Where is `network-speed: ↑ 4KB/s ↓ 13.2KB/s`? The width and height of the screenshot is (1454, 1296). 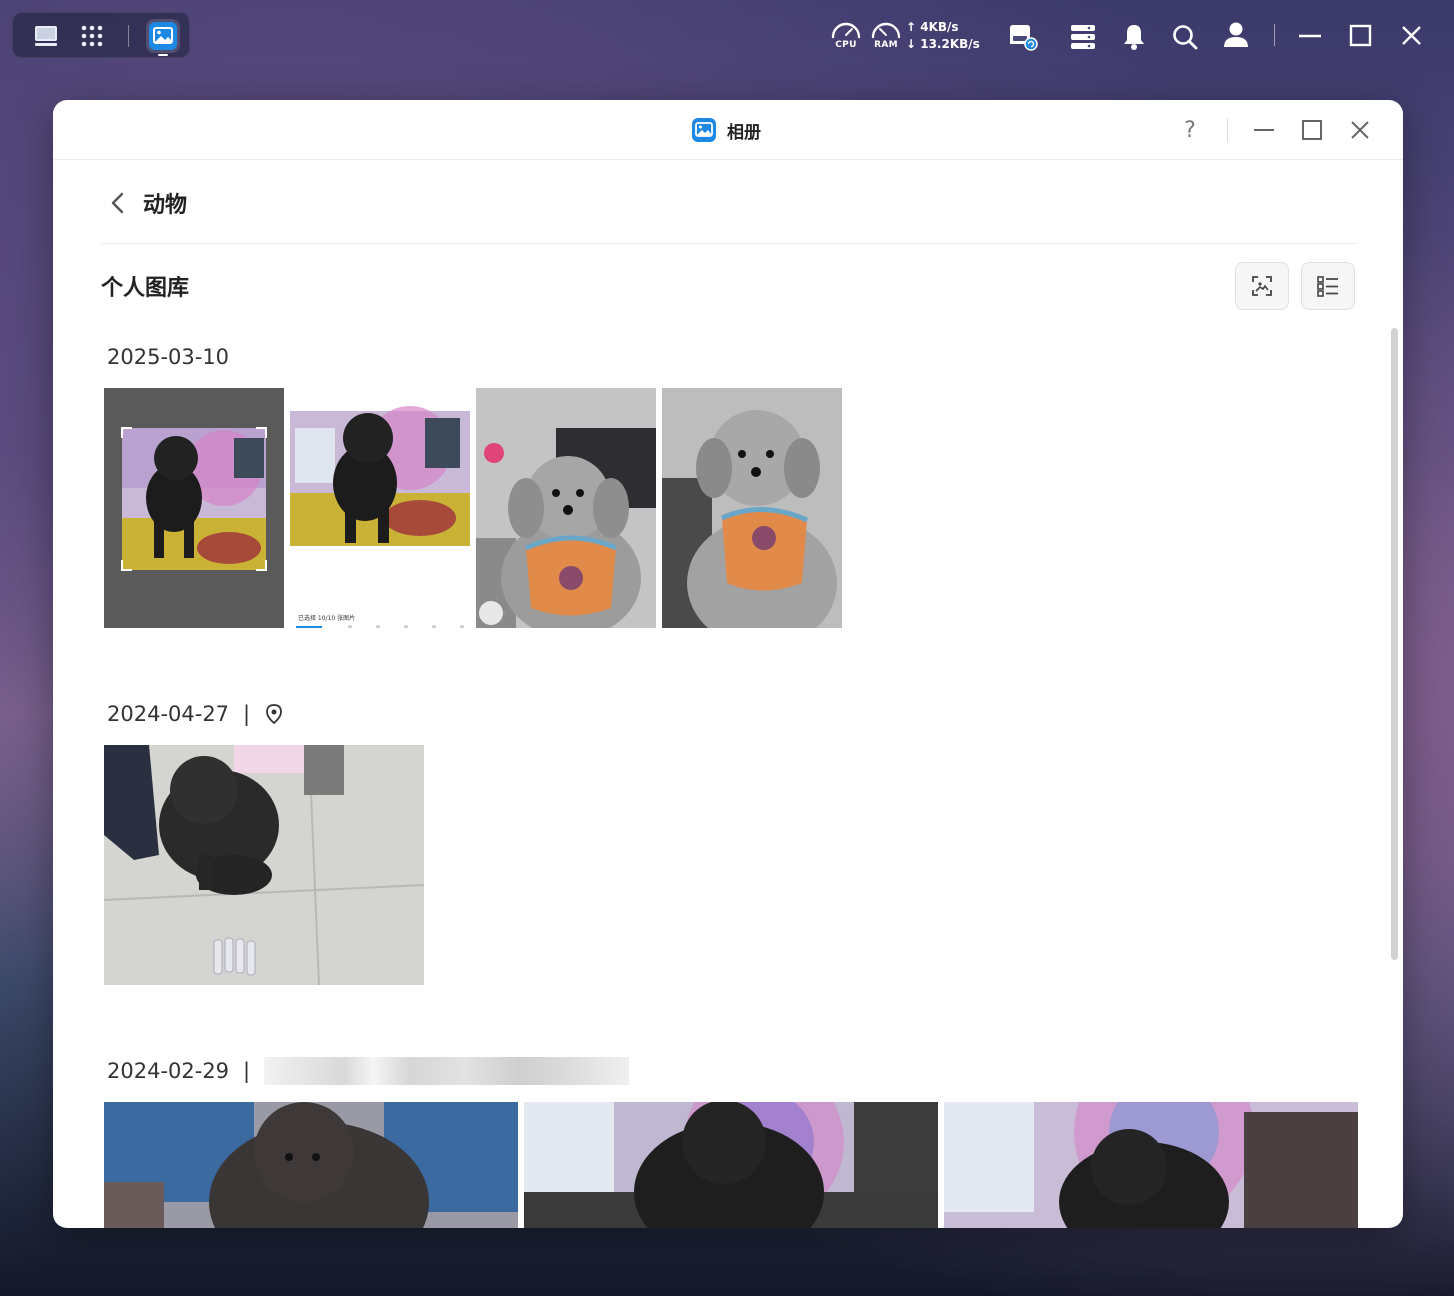
network-speed: ↑ 4KB/s ↓ 13.2KB/s is located at coordinates (943, 36).